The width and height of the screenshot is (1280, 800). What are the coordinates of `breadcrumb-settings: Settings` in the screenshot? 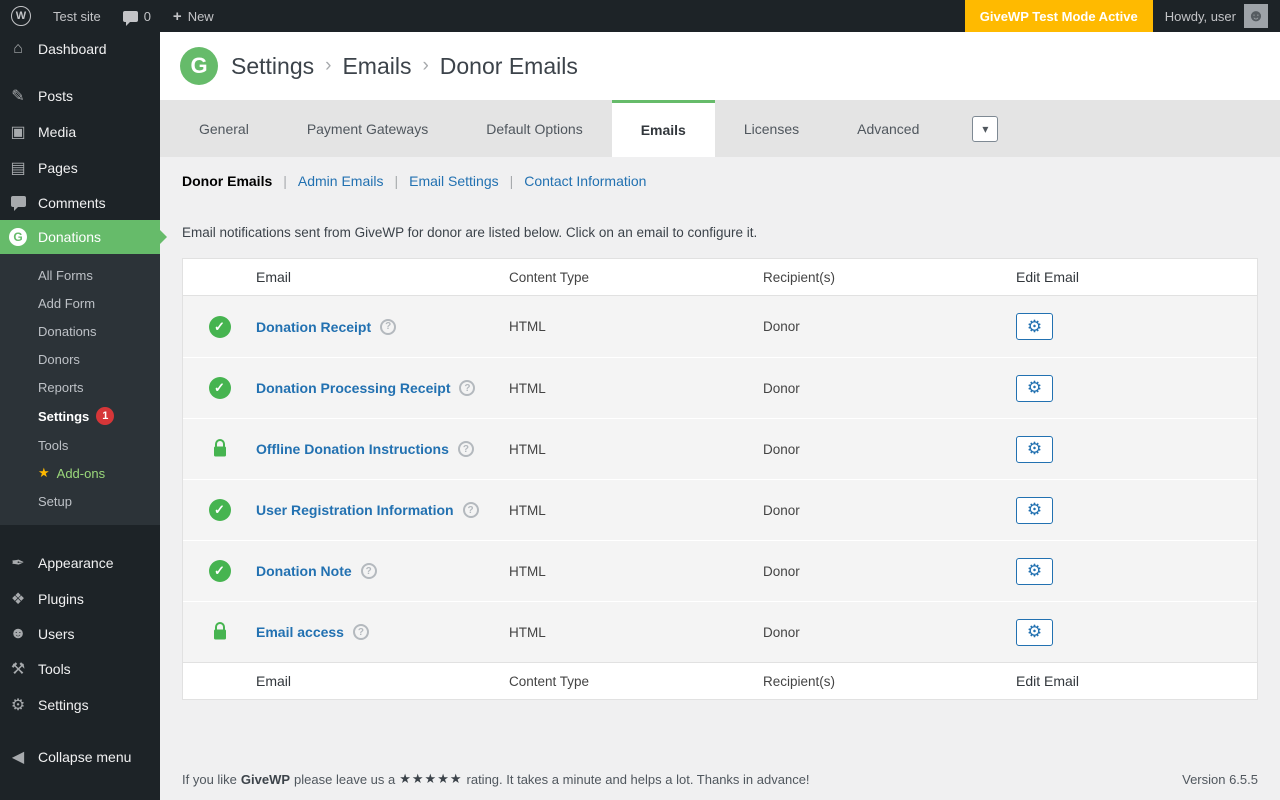 It's located at (272, 66).